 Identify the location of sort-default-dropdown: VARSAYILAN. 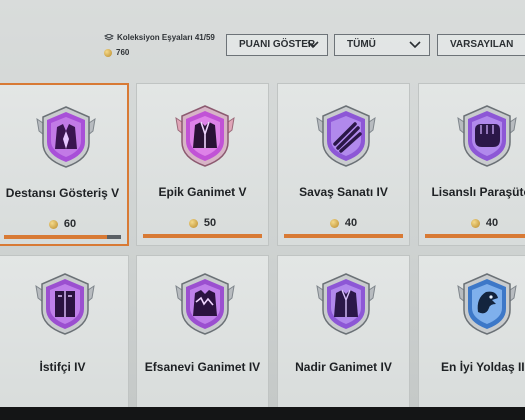
(481, 45).